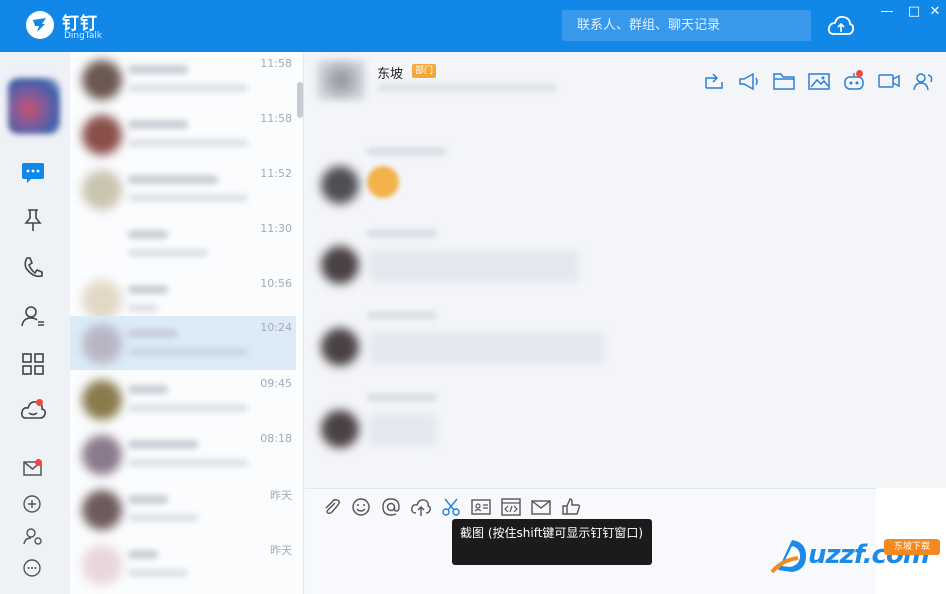 The width and height of the screenshot is (946, 594). Describe the element at coordinates (33, 536) in the screenshot. I see `user-settings-icon` at that location.